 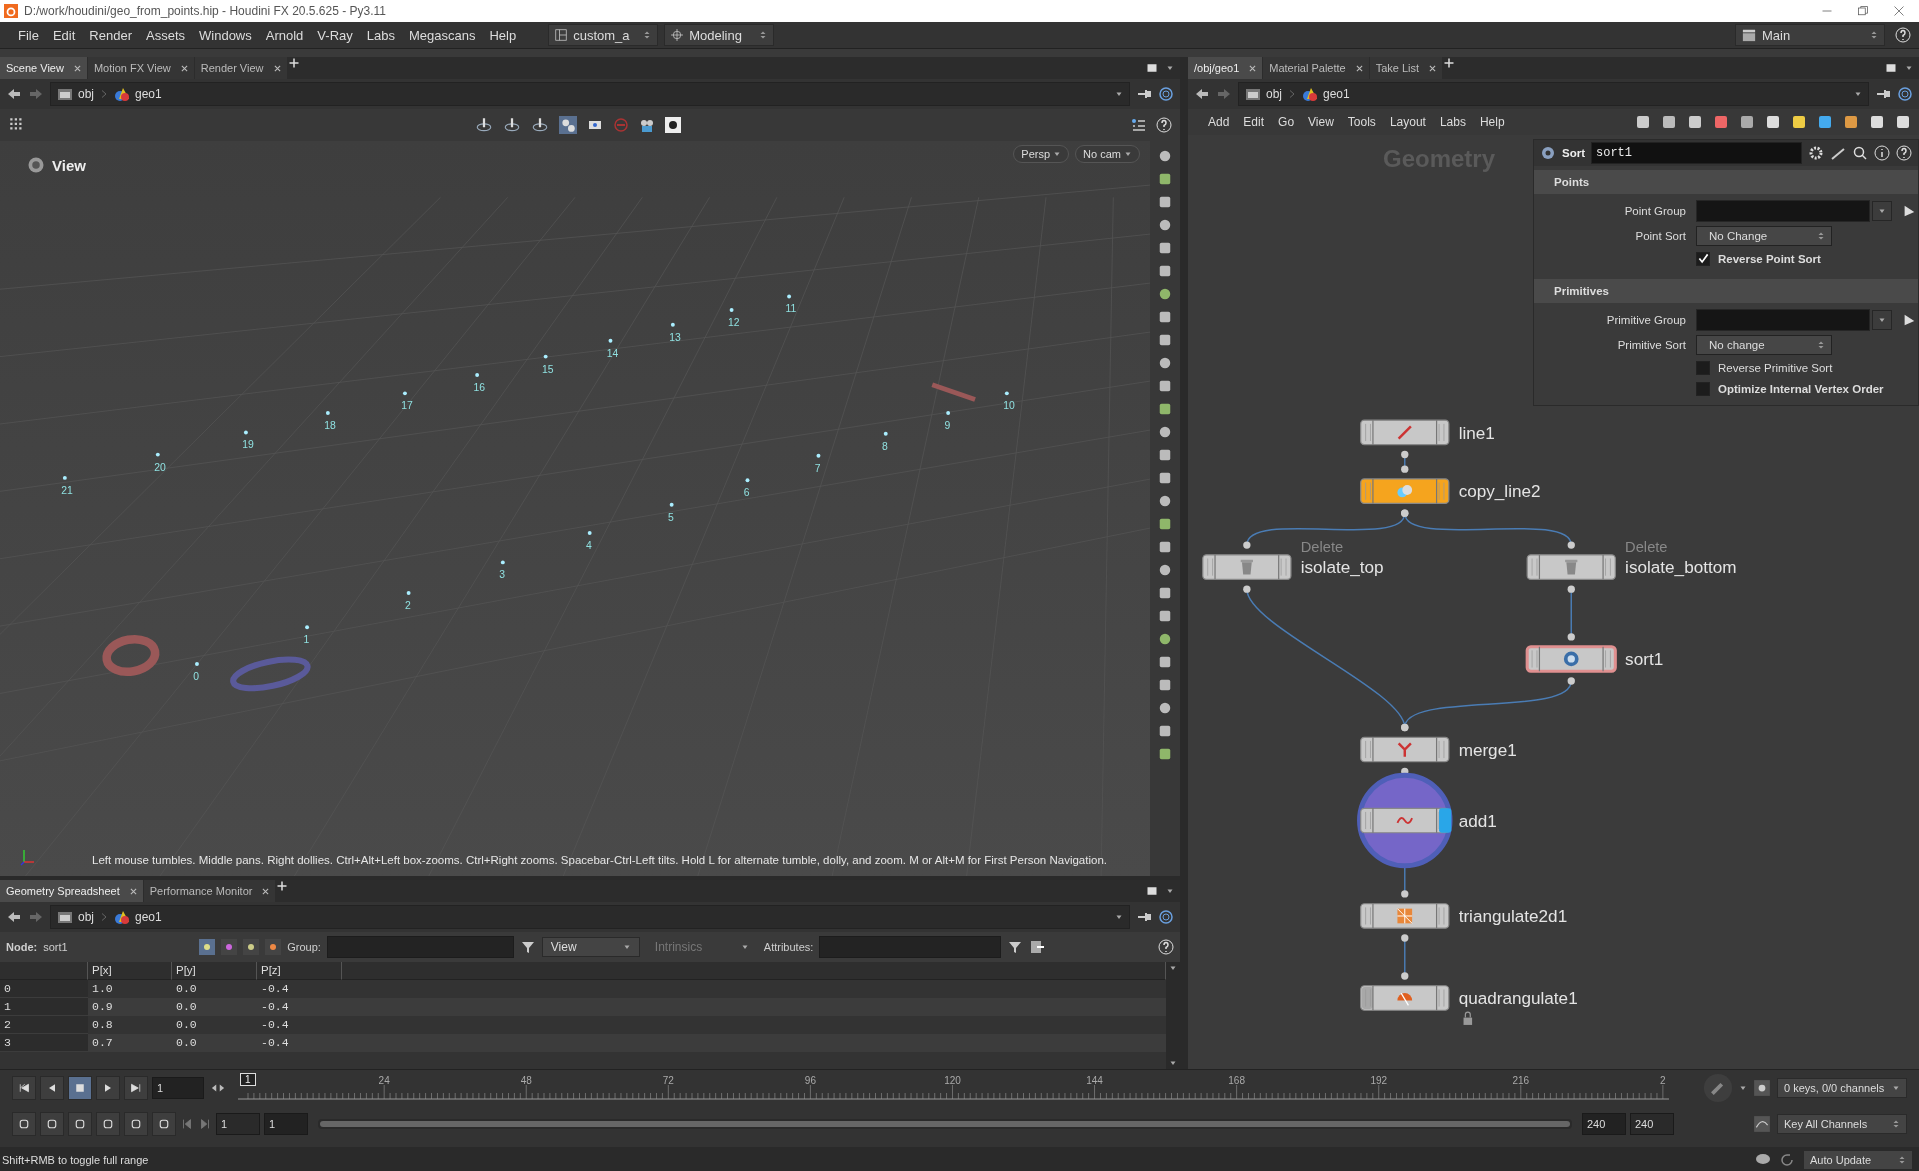 I want to click on menu-item: Edit, so click(x=1254, y=122).